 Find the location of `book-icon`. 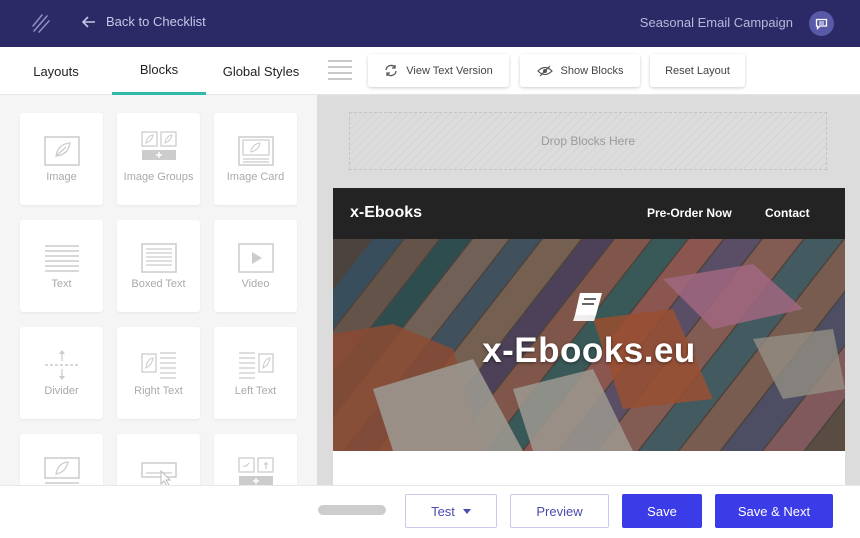

book-icon is located at coordinates (587, 307).